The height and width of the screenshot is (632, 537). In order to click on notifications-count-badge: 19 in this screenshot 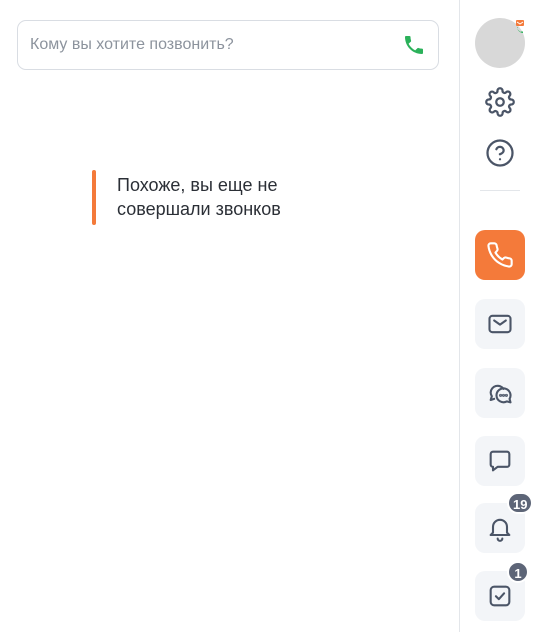, I will do `click(520, 503)`.